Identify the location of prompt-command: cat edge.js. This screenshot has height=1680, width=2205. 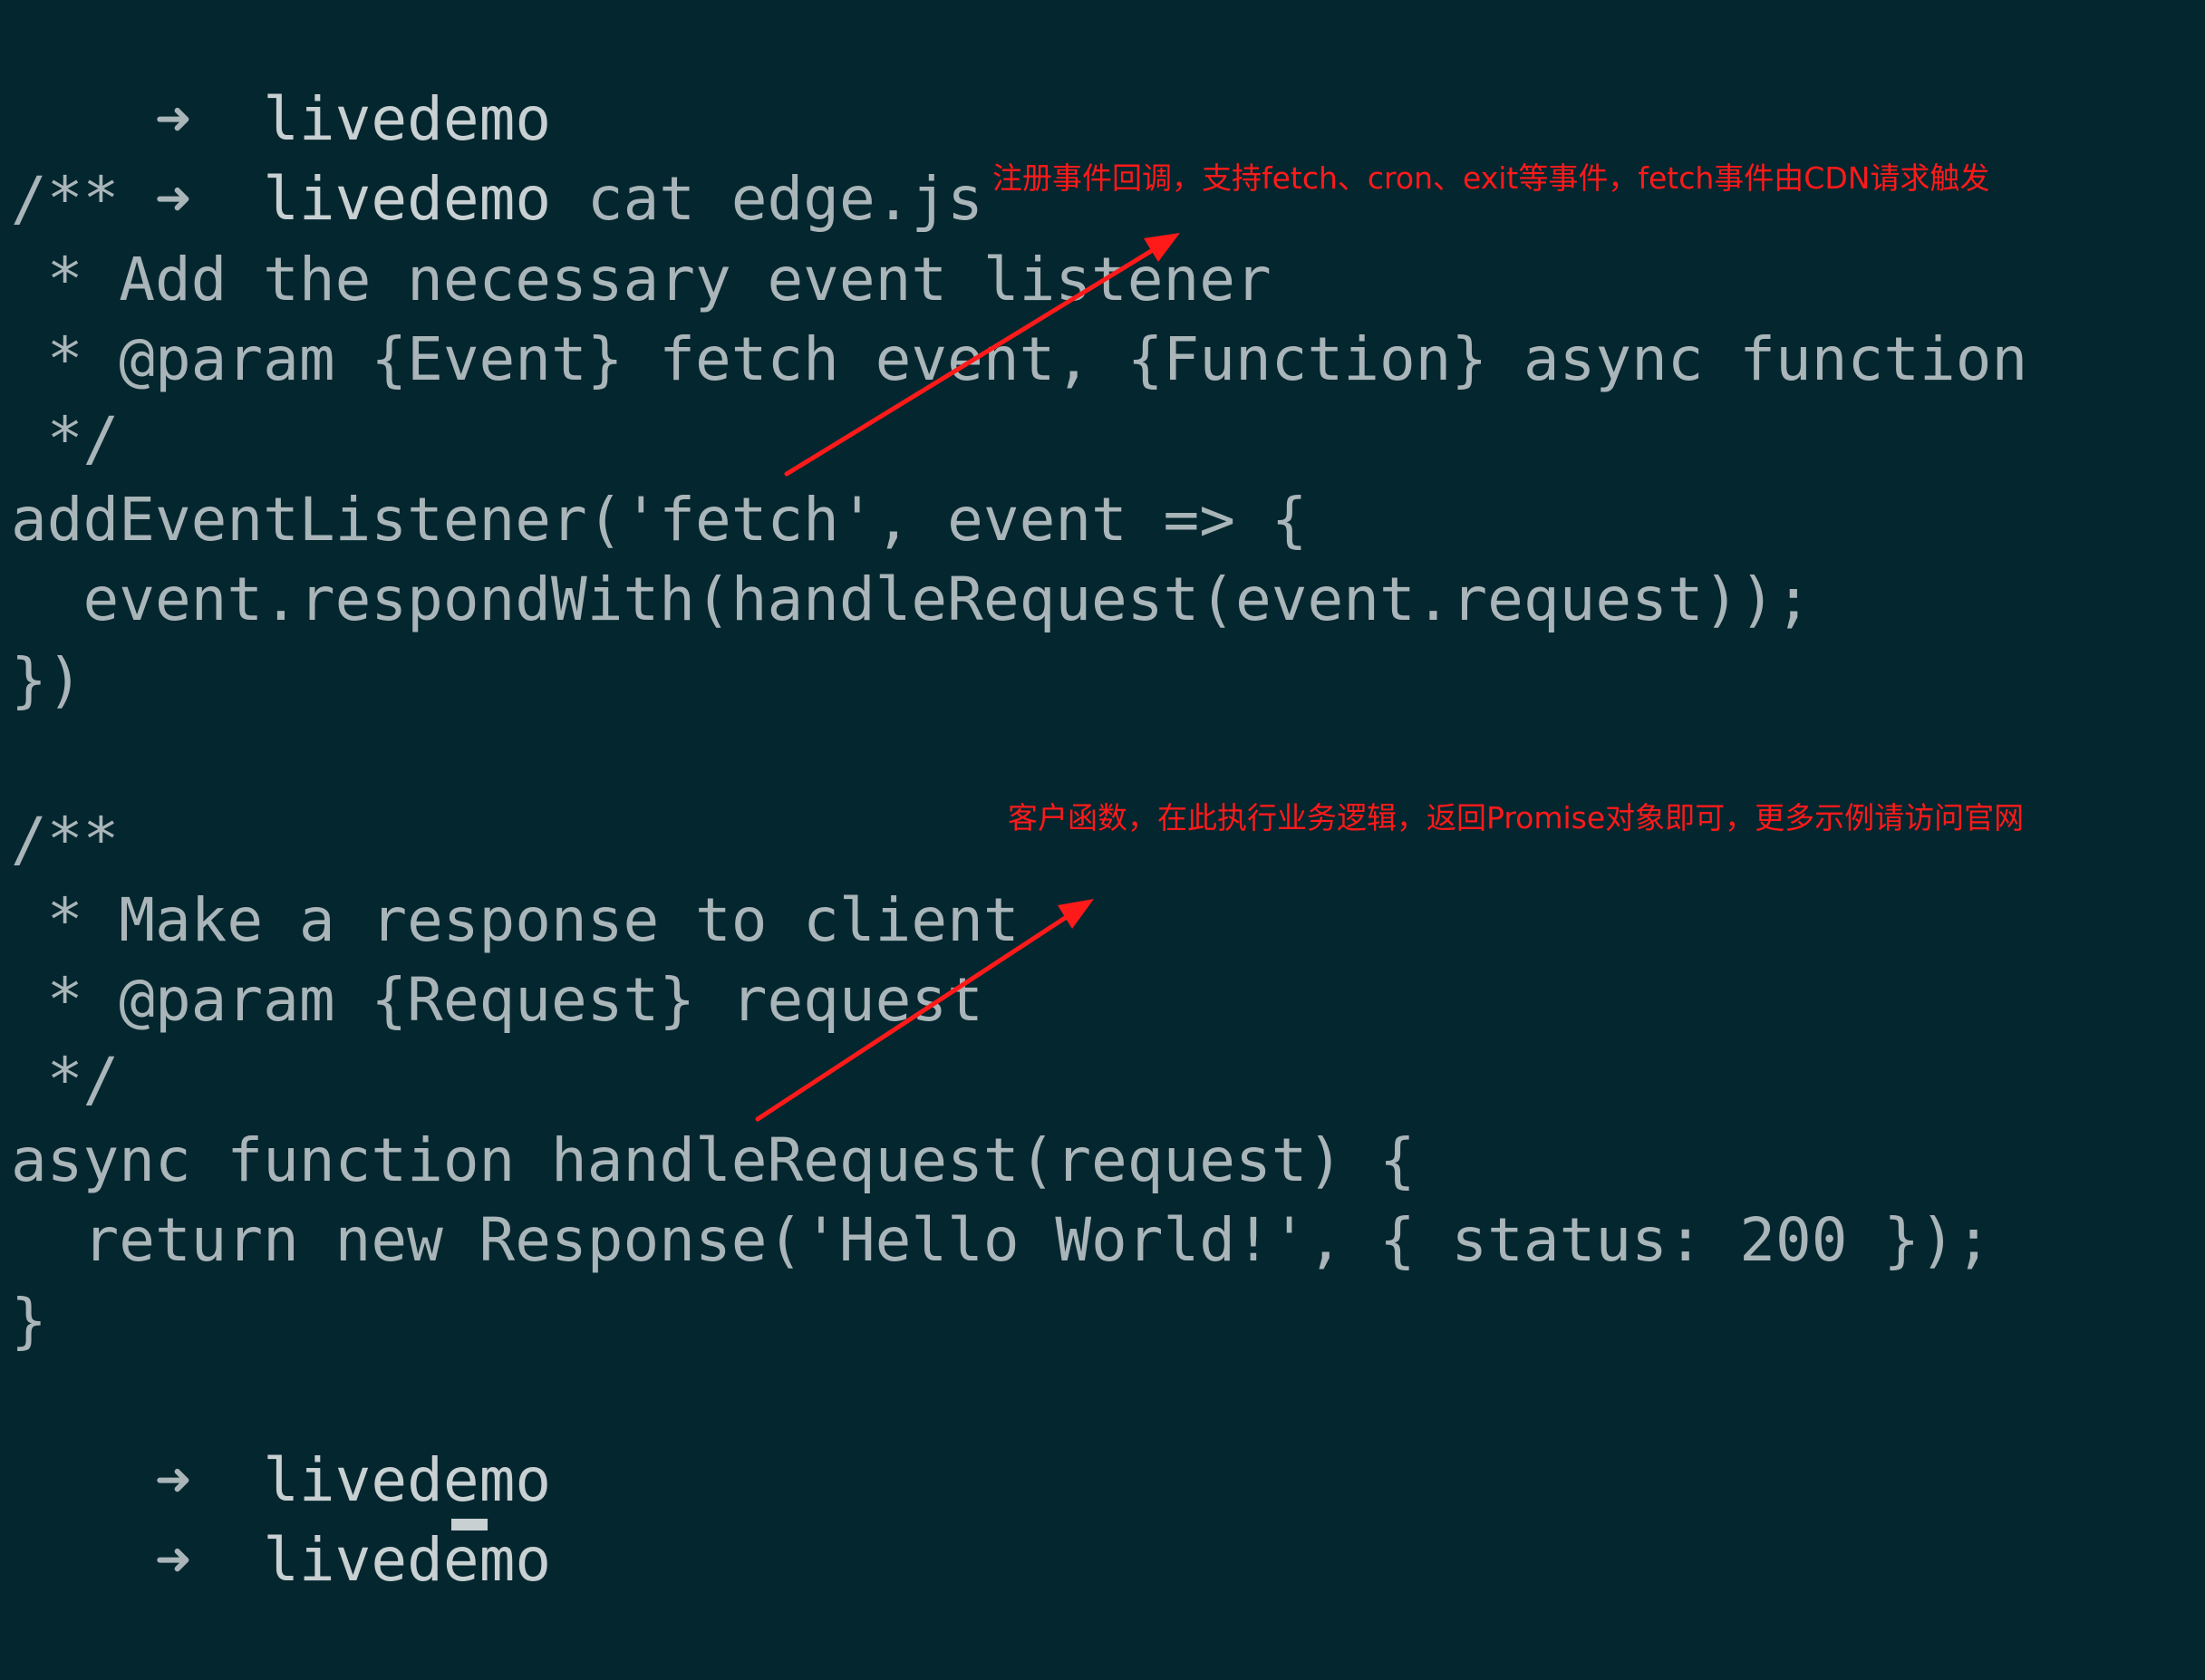
(784, 199).